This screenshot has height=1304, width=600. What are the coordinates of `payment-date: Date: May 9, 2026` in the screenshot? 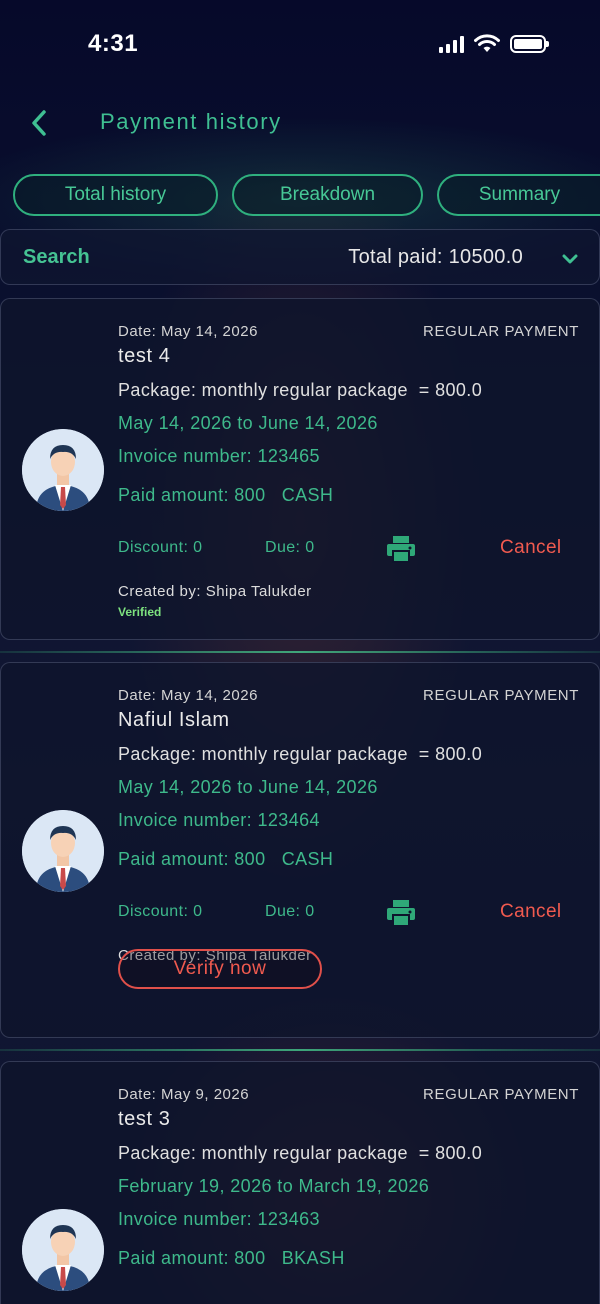 It's located at (184, 1094).